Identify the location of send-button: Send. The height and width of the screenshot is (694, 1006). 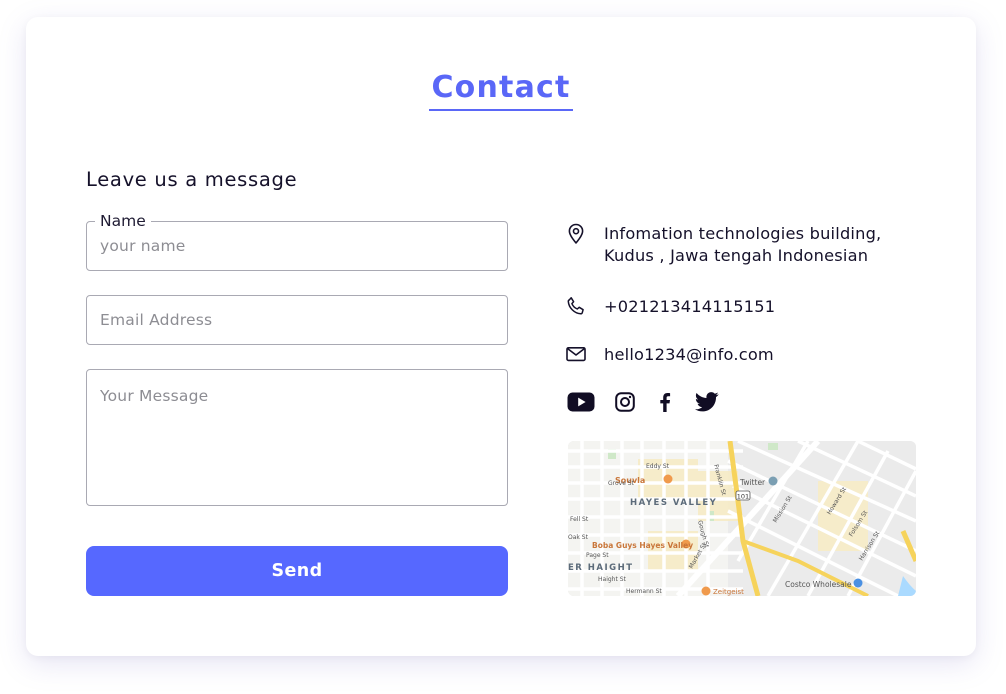
(297, 571).